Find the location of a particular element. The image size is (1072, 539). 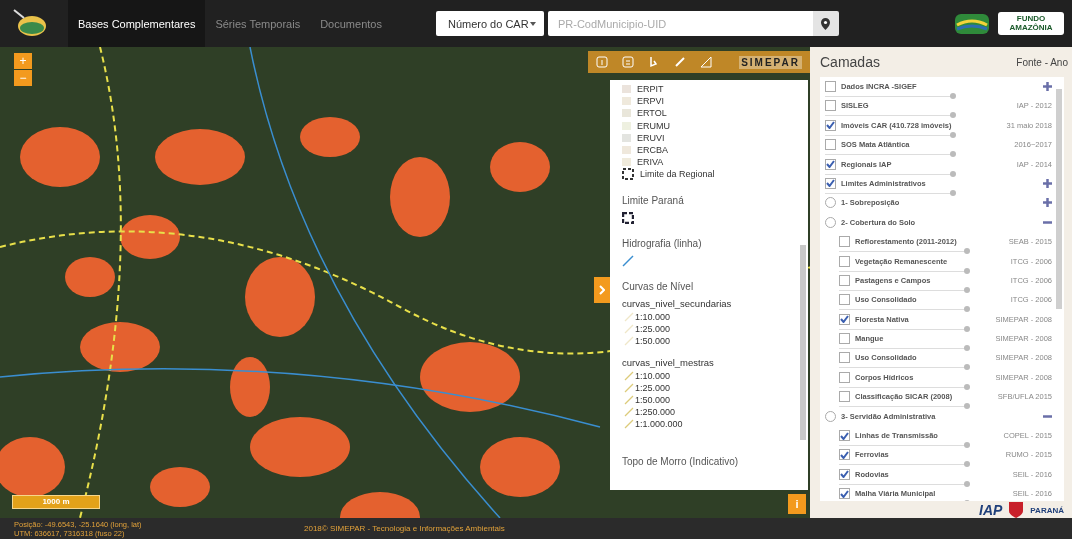

river-line-icon is located at coordinates (628, 260).